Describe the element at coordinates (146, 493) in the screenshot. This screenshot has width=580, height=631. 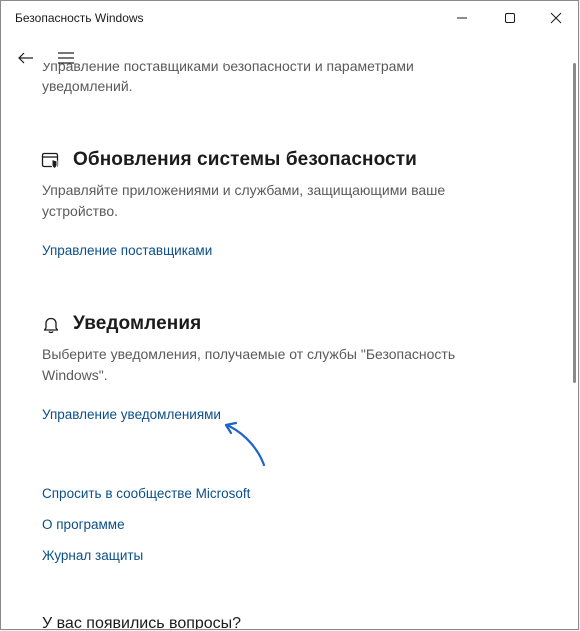
I see `ask-community-link: Спросить в сообществе Microsoft` at that location.